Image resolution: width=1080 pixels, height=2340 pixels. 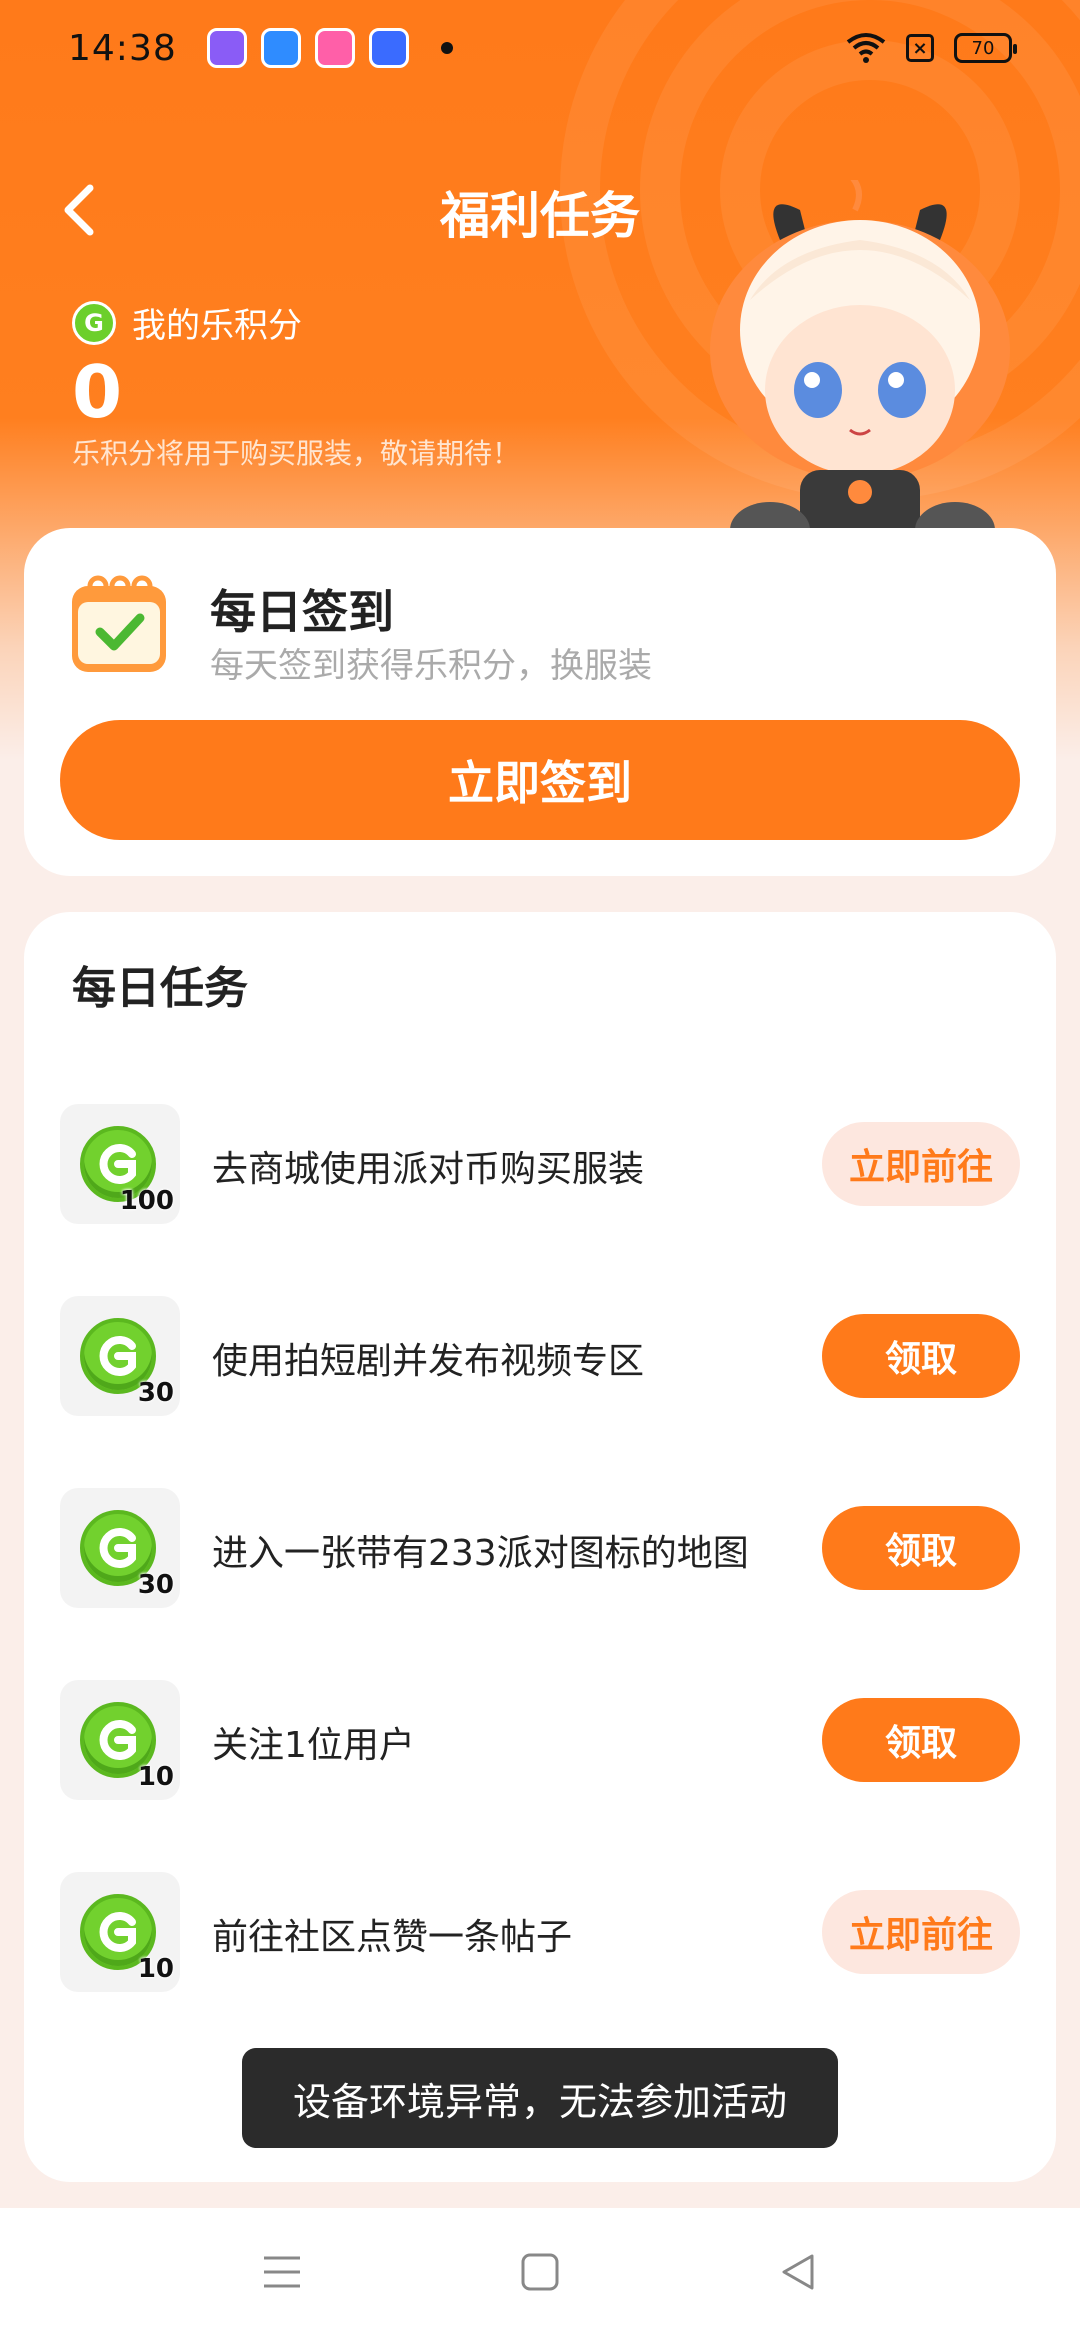 I want to click on task-description: 使用拍短剧并发布视频专区, so click(x=428, y=1361).